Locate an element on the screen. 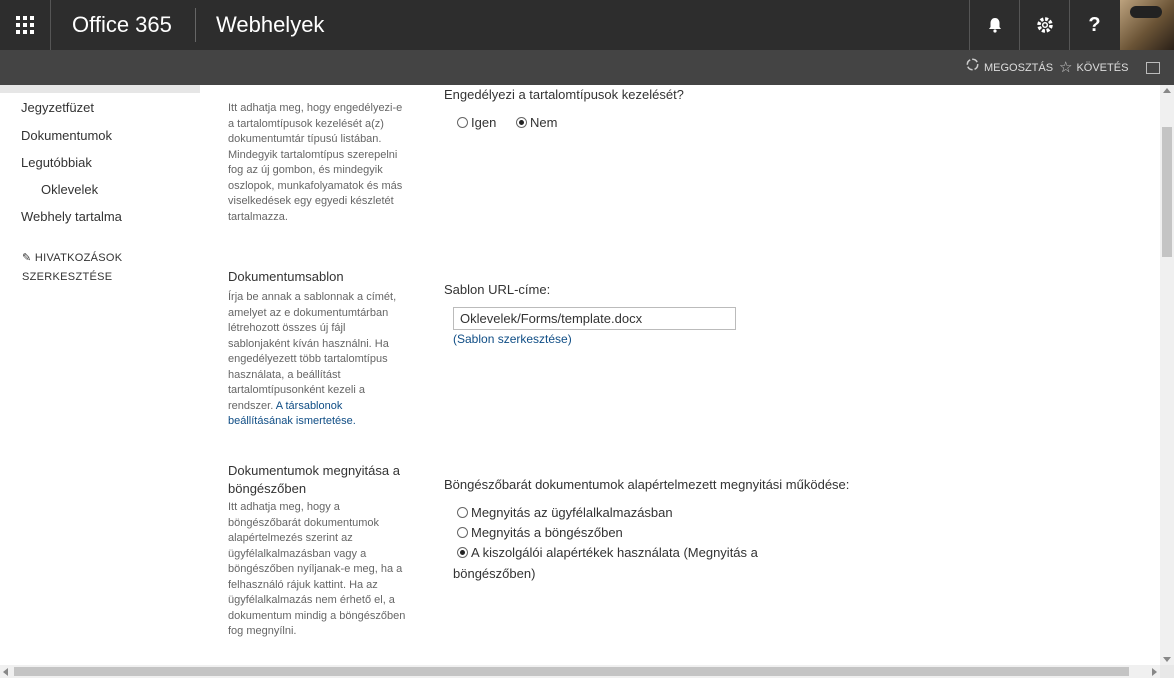  bell-icon is located at coordinates (994, 25).